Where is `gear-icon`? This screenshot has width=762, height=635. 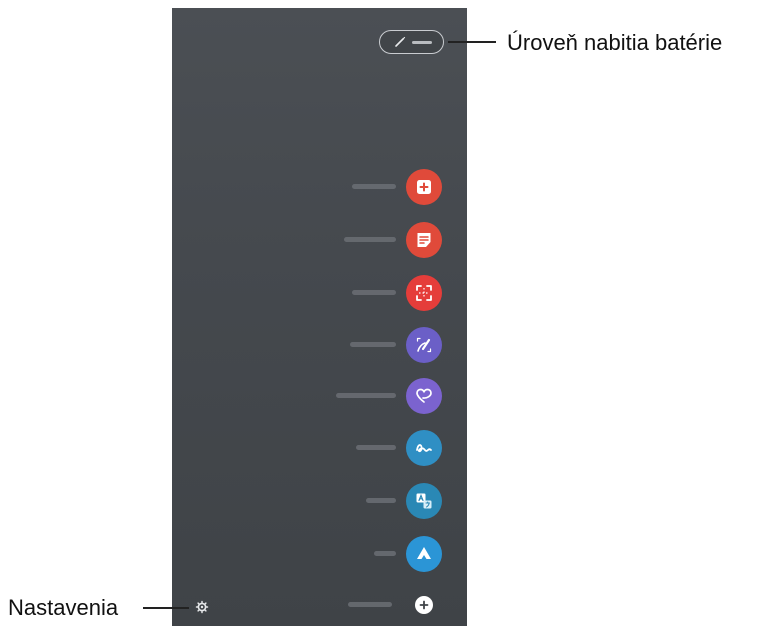
gear-icon is located at coordinates (202, 607).